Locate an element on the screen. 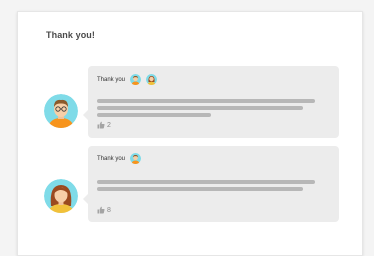 This screenshot has width=374, height=256. author-avatar-woman is located at coordinates (61, 196).